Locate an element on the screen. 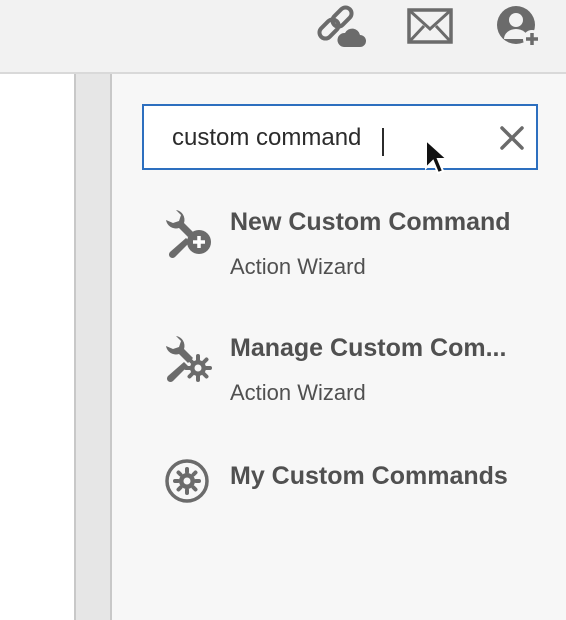  gear-circle-icon is located at coordinates (187, 481).